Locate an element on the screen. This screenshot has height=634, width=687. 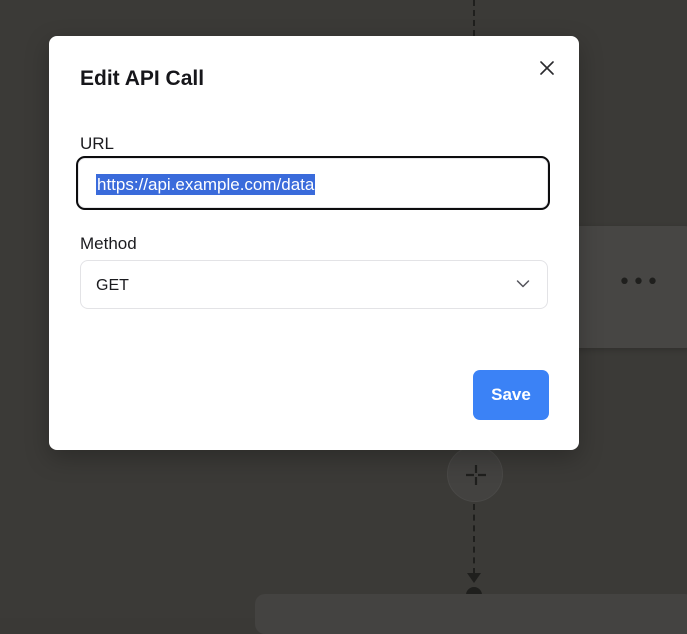
url-input: https://api.example.com/data is located at coordinates (313, 183).